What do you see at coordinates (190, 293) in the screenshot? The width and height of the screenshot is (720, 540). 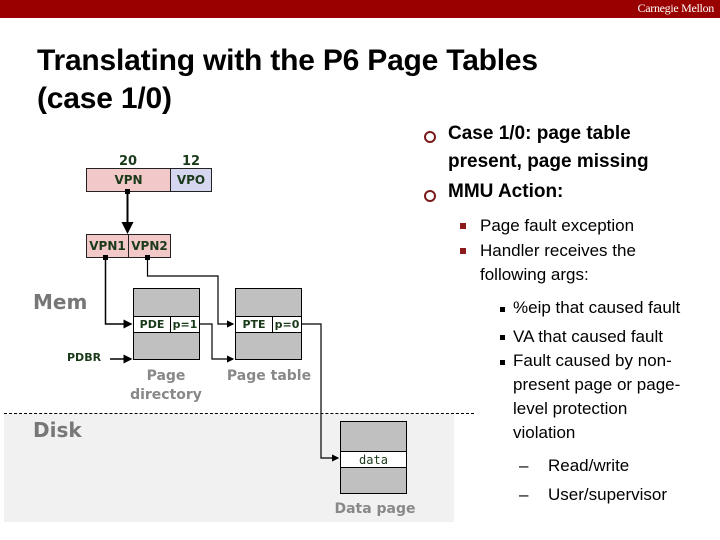 I see `vpn2-to-pte-arrow` at bounding box center [190, 293].